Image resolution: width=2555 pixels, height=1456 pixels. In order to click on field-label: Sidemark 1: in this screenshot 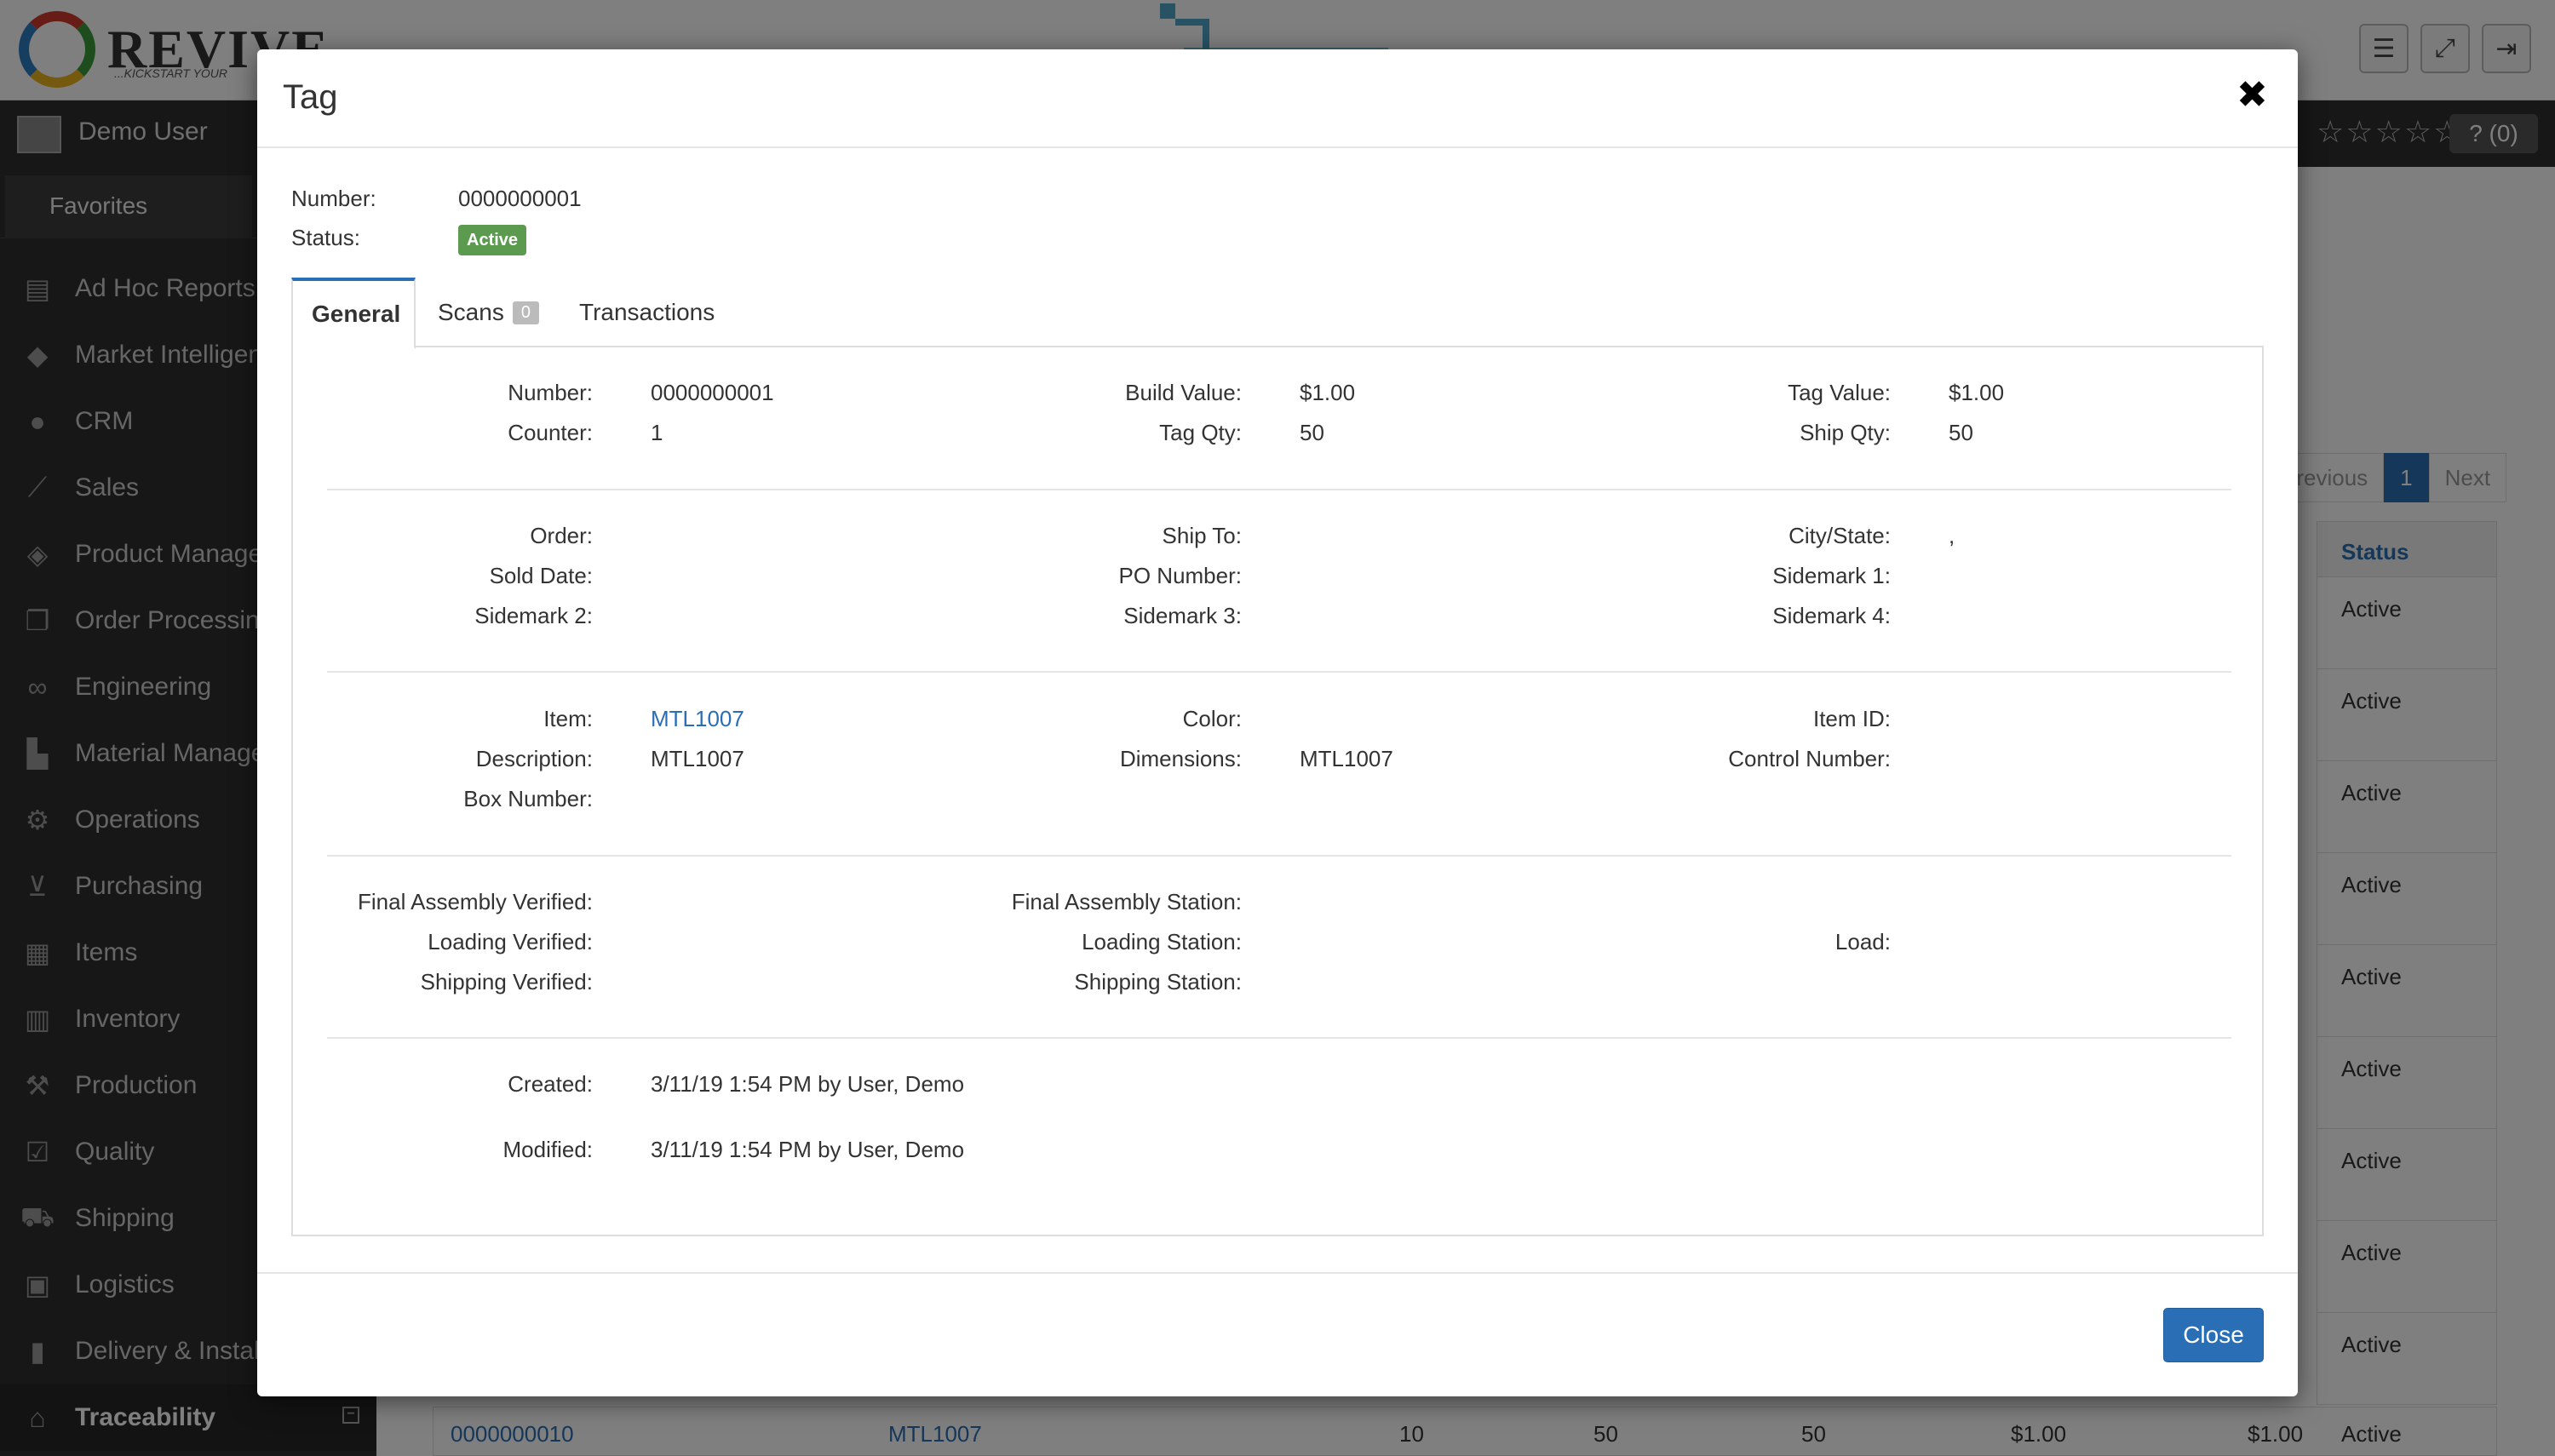, I will do `click(1831, 575)`.